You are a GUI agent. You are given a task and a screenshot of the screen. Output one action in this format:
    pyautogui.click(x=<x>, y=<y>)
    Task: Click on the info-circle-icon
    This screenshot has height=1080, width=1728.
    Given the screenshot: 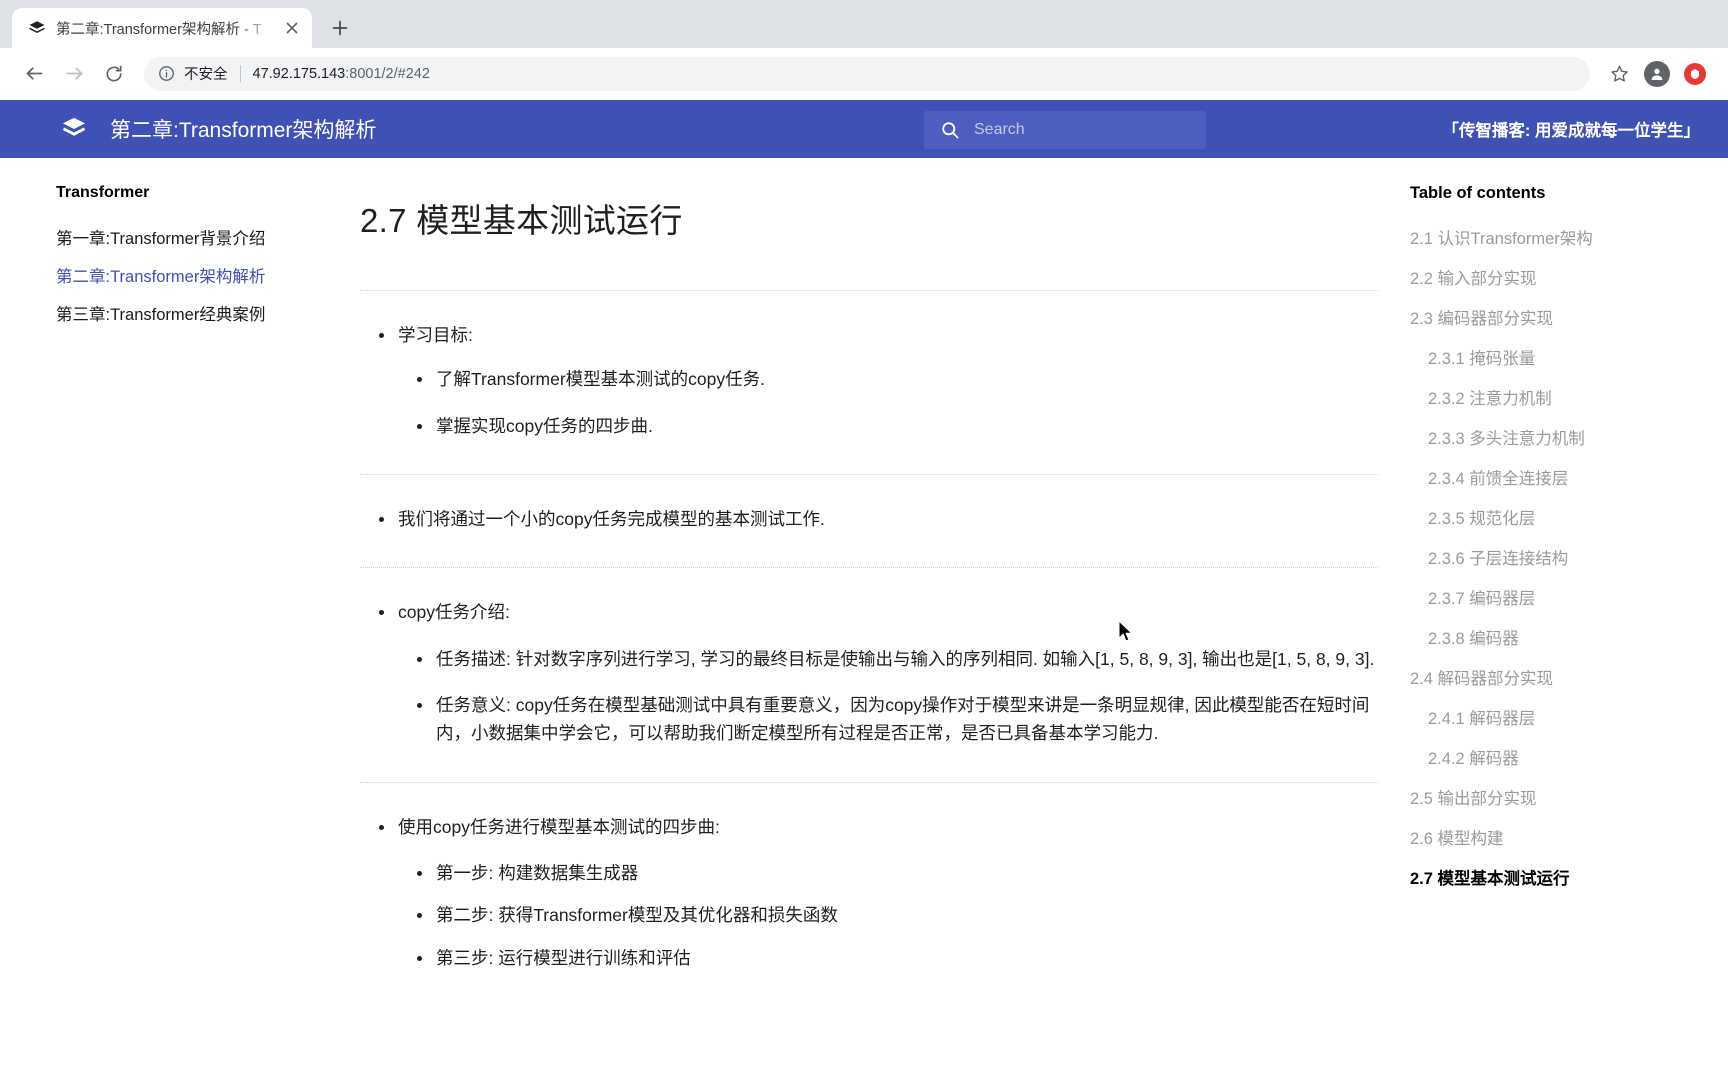 What is the action you would take?
    pyautogui.click(x=166, y=73)
    